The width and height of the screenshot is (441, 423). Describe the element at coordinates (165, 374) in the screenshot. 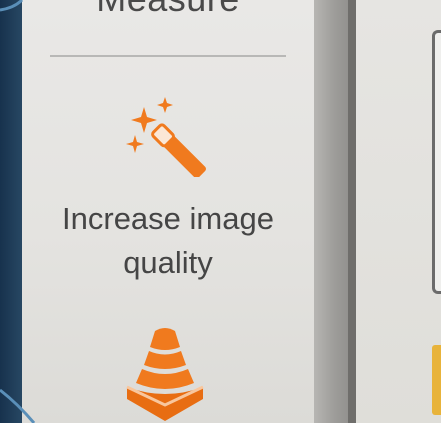

I see `cone-layers-icon` at that location.